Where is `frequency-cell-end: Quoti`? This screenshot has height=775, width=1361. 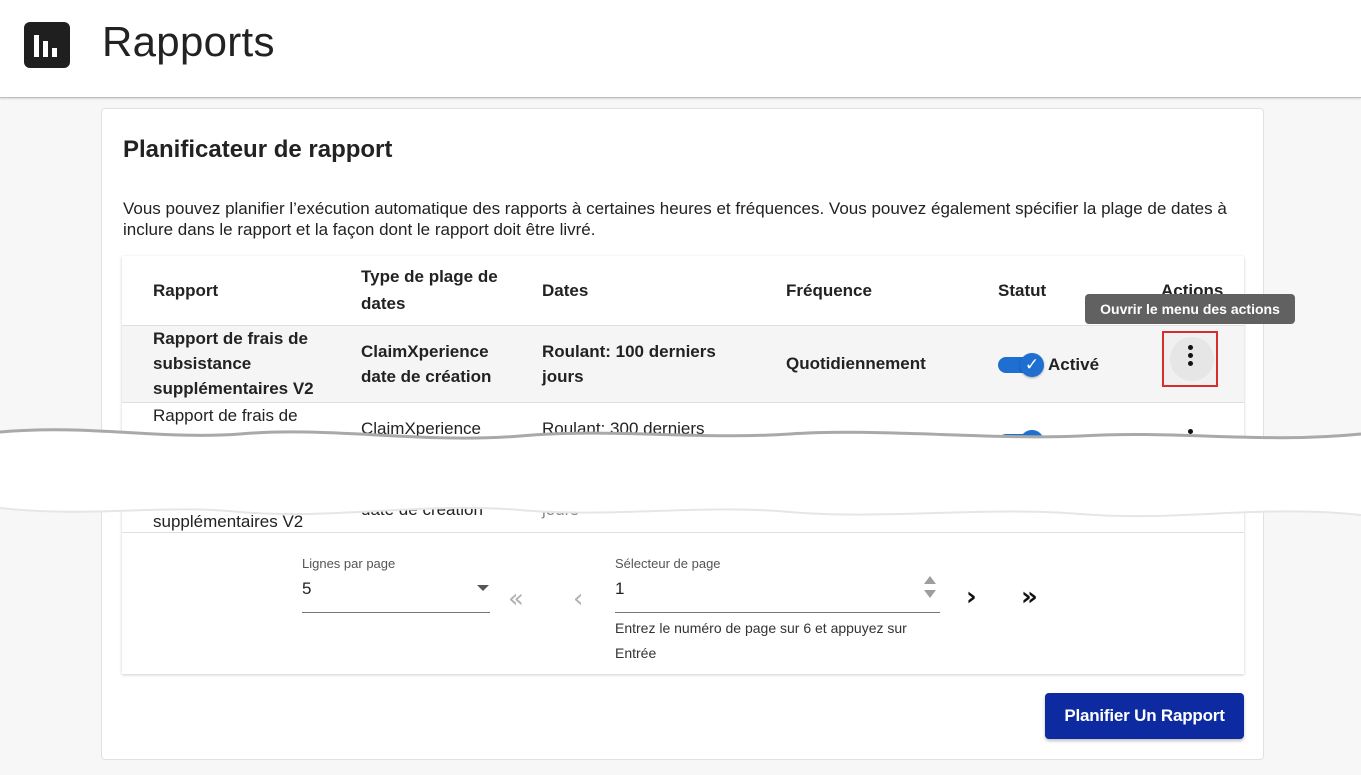 frequency-cell-end: Quoti is located at coordinates (806, 497).